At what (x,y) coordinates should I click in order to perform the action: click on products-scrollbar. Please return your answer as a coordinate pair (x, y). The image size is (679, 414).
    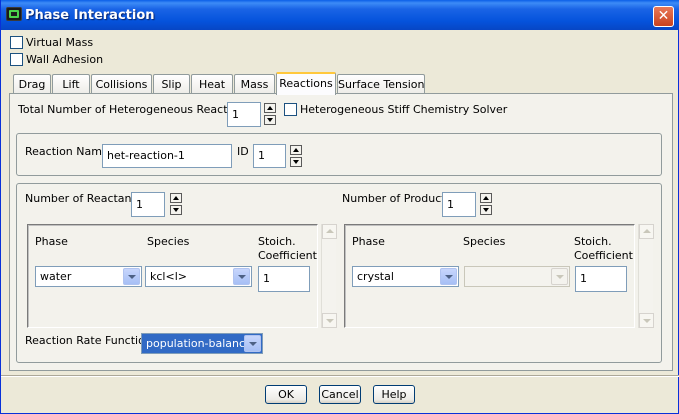
    Looking at the image, I should click on (646, 276).